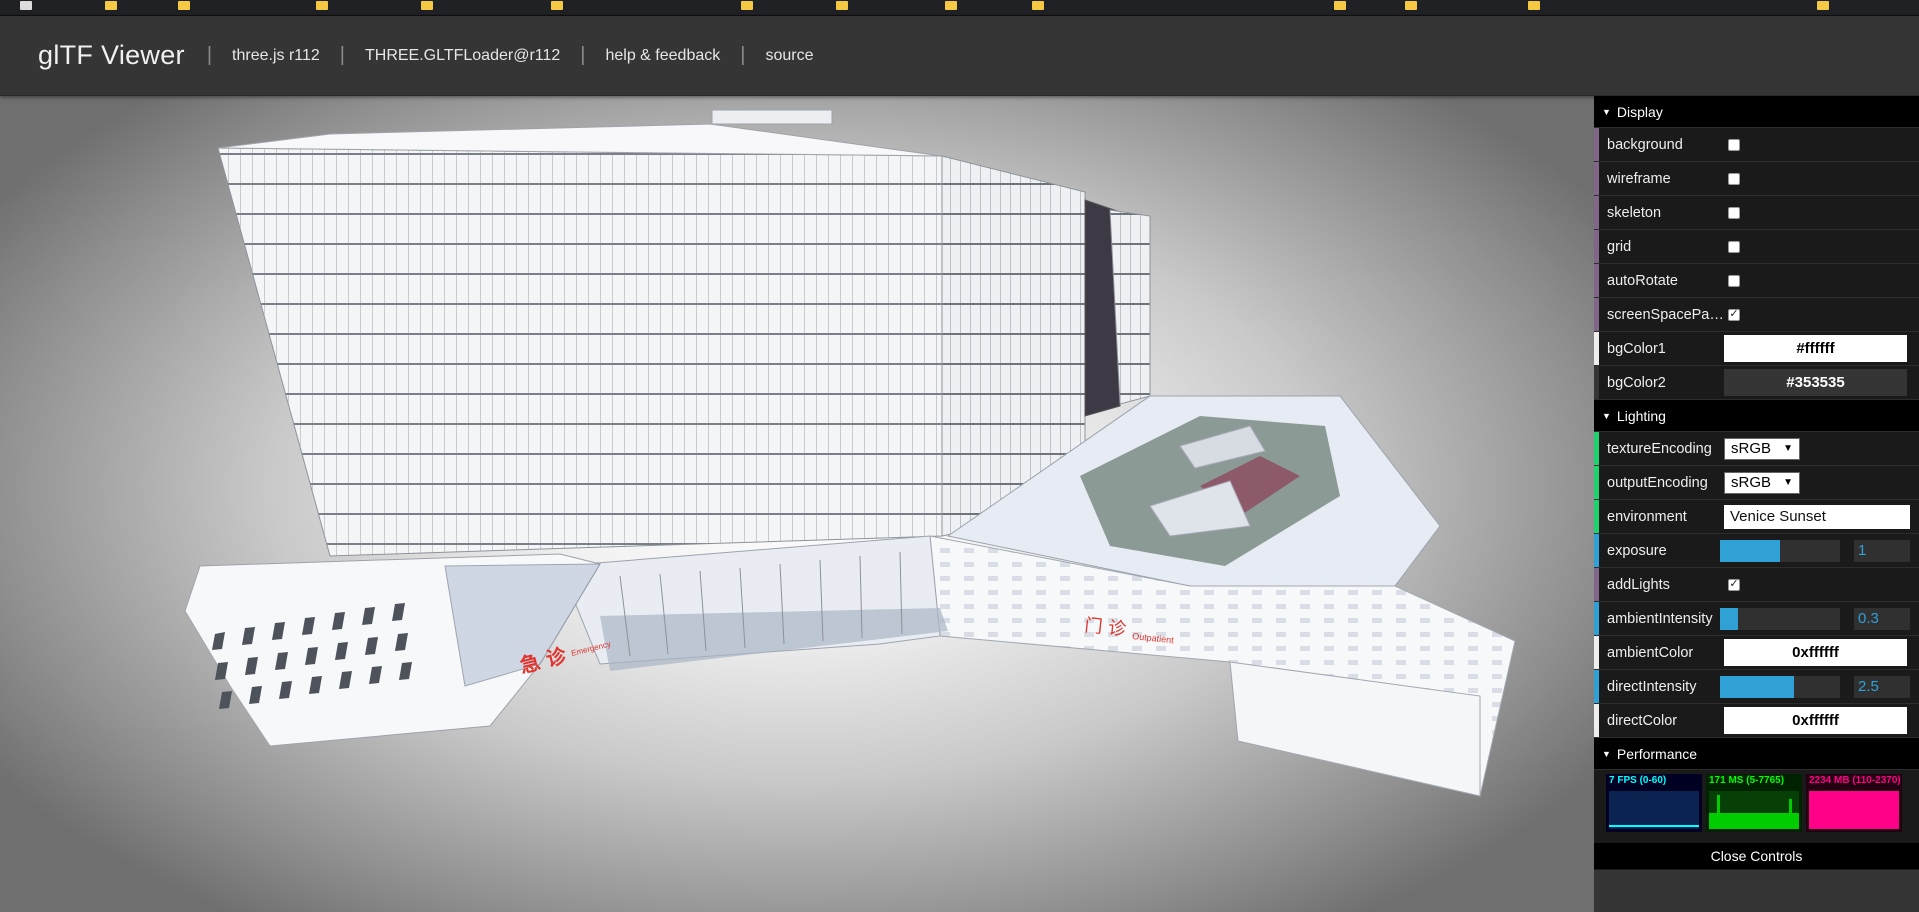  What do you see at coordinates (1756, 856) in the screenshot?
I see `close-controls-button: Close Controls` at bounding box center [1756, 856].